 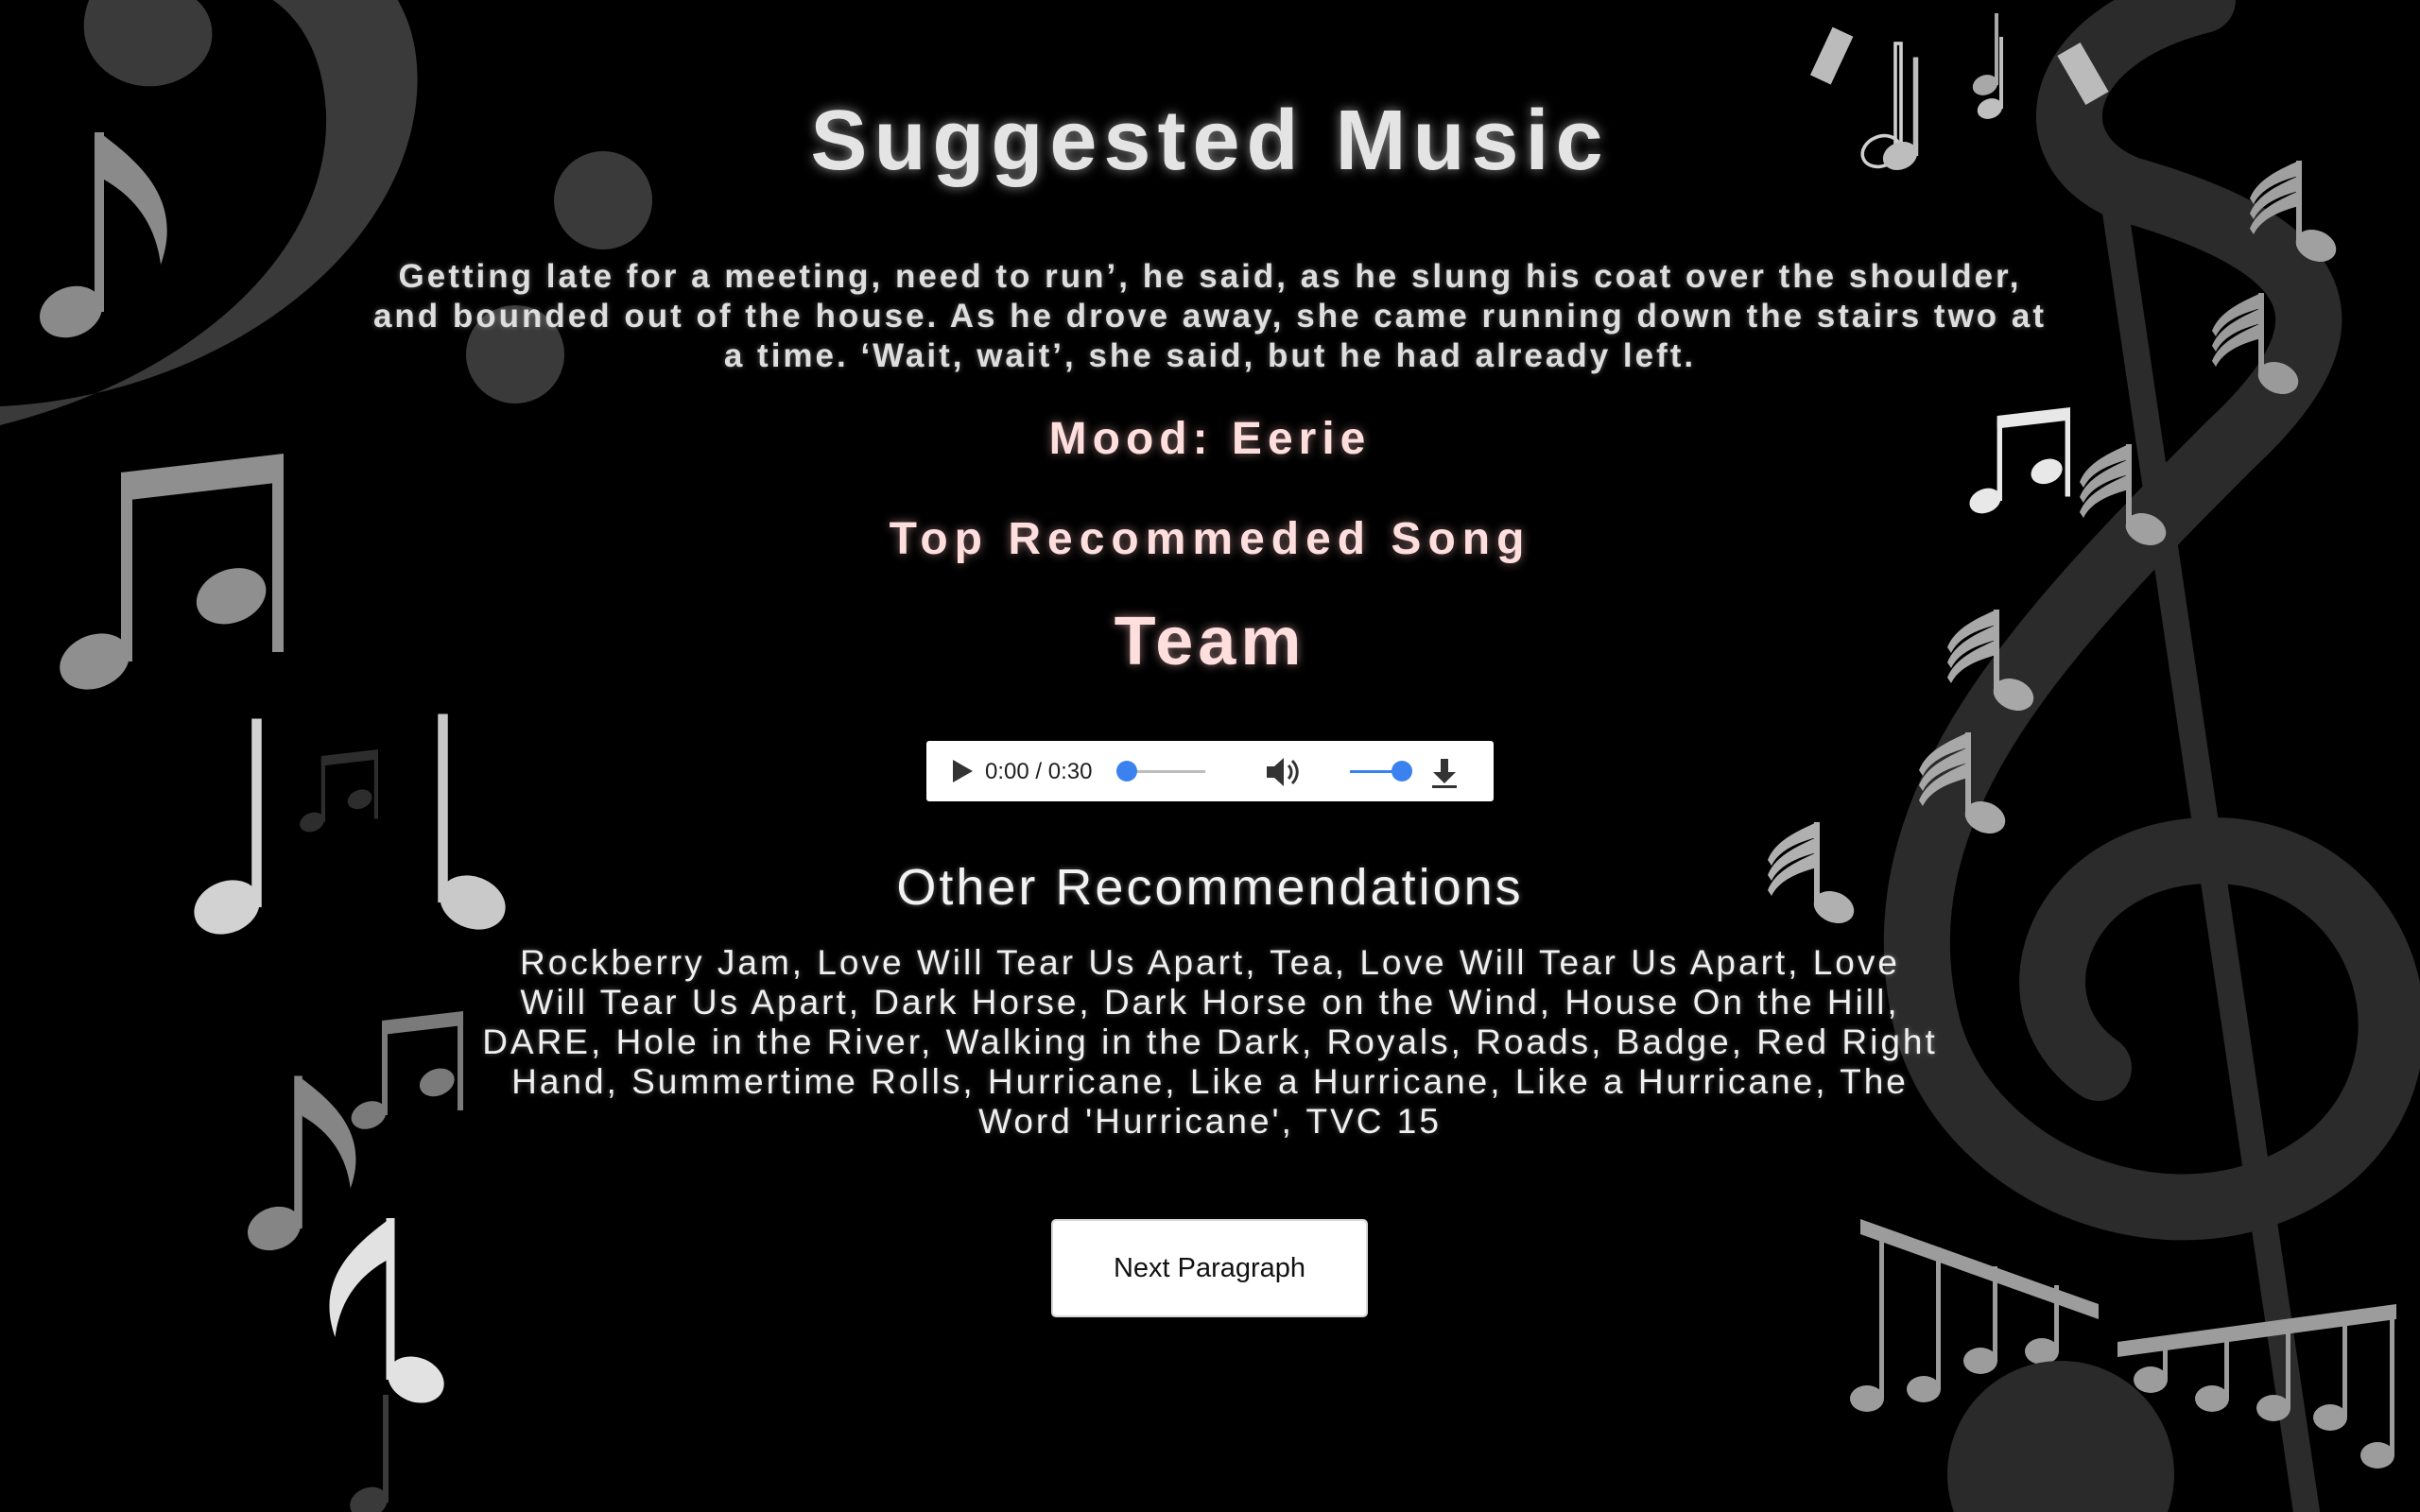 I want to click on volume-icon, so click(x=1284, y=772).